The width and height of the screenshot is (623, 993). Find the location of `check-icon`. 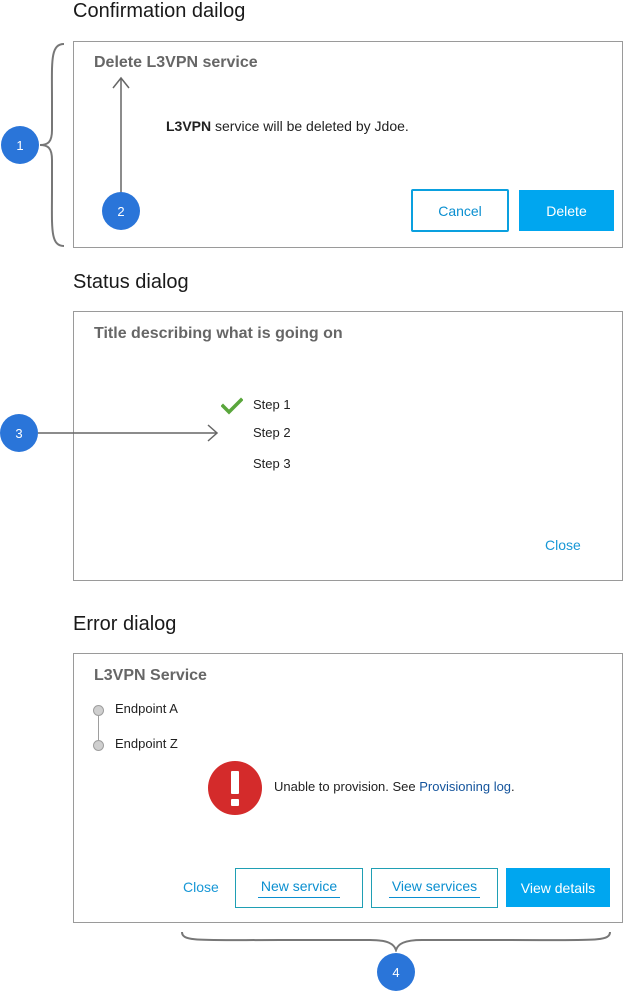

check-icon is located at coordinates (232, 406).